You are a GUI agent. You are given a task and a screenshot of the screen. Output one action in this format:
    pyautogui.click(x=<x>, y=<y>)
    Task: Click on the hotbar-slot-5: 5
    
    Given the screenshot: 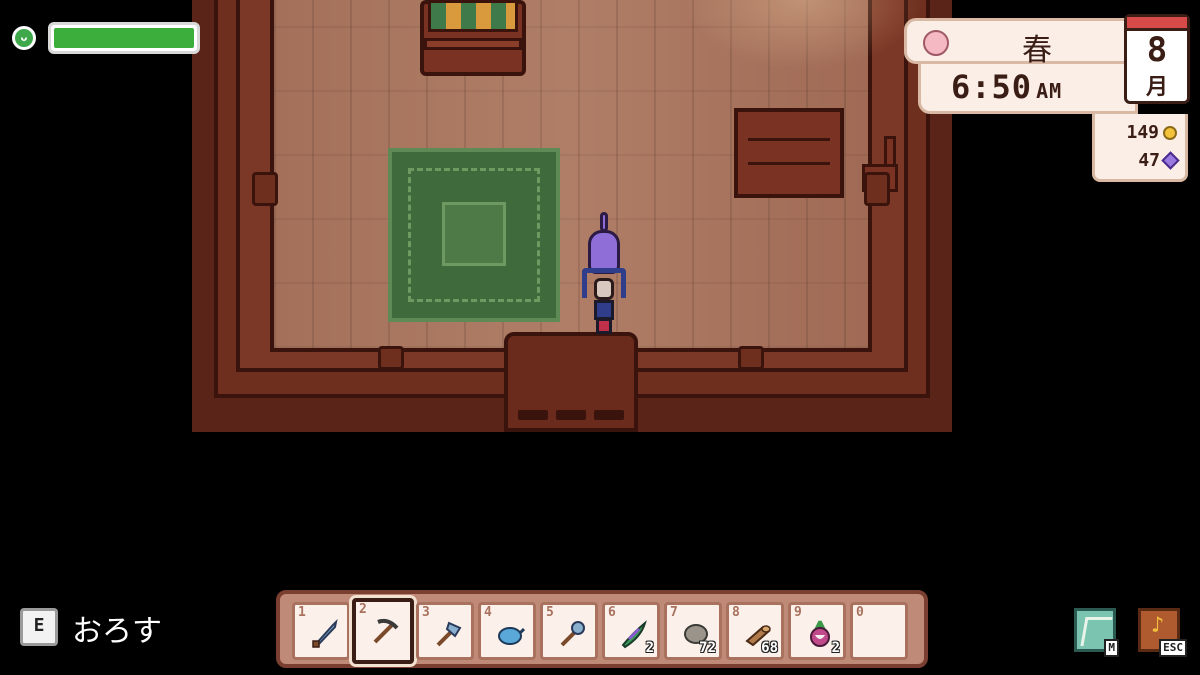 What is the action you would take?
    pyautogui.click(x=569, y=631)
    